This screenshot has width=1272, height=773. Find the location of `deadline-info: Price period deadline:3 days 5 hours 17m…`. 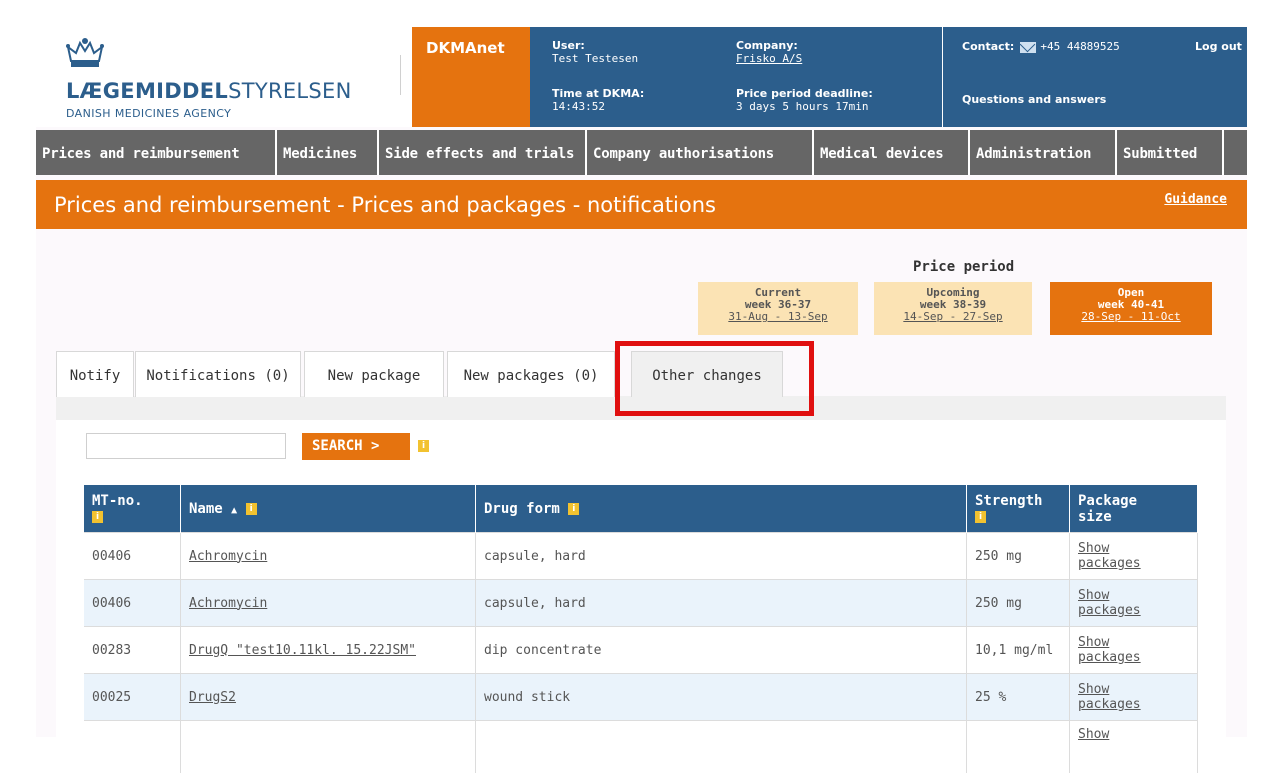

deadline-info: Price period deadline:3 days 5 hours 17m… is located at coordinates (804, 100).